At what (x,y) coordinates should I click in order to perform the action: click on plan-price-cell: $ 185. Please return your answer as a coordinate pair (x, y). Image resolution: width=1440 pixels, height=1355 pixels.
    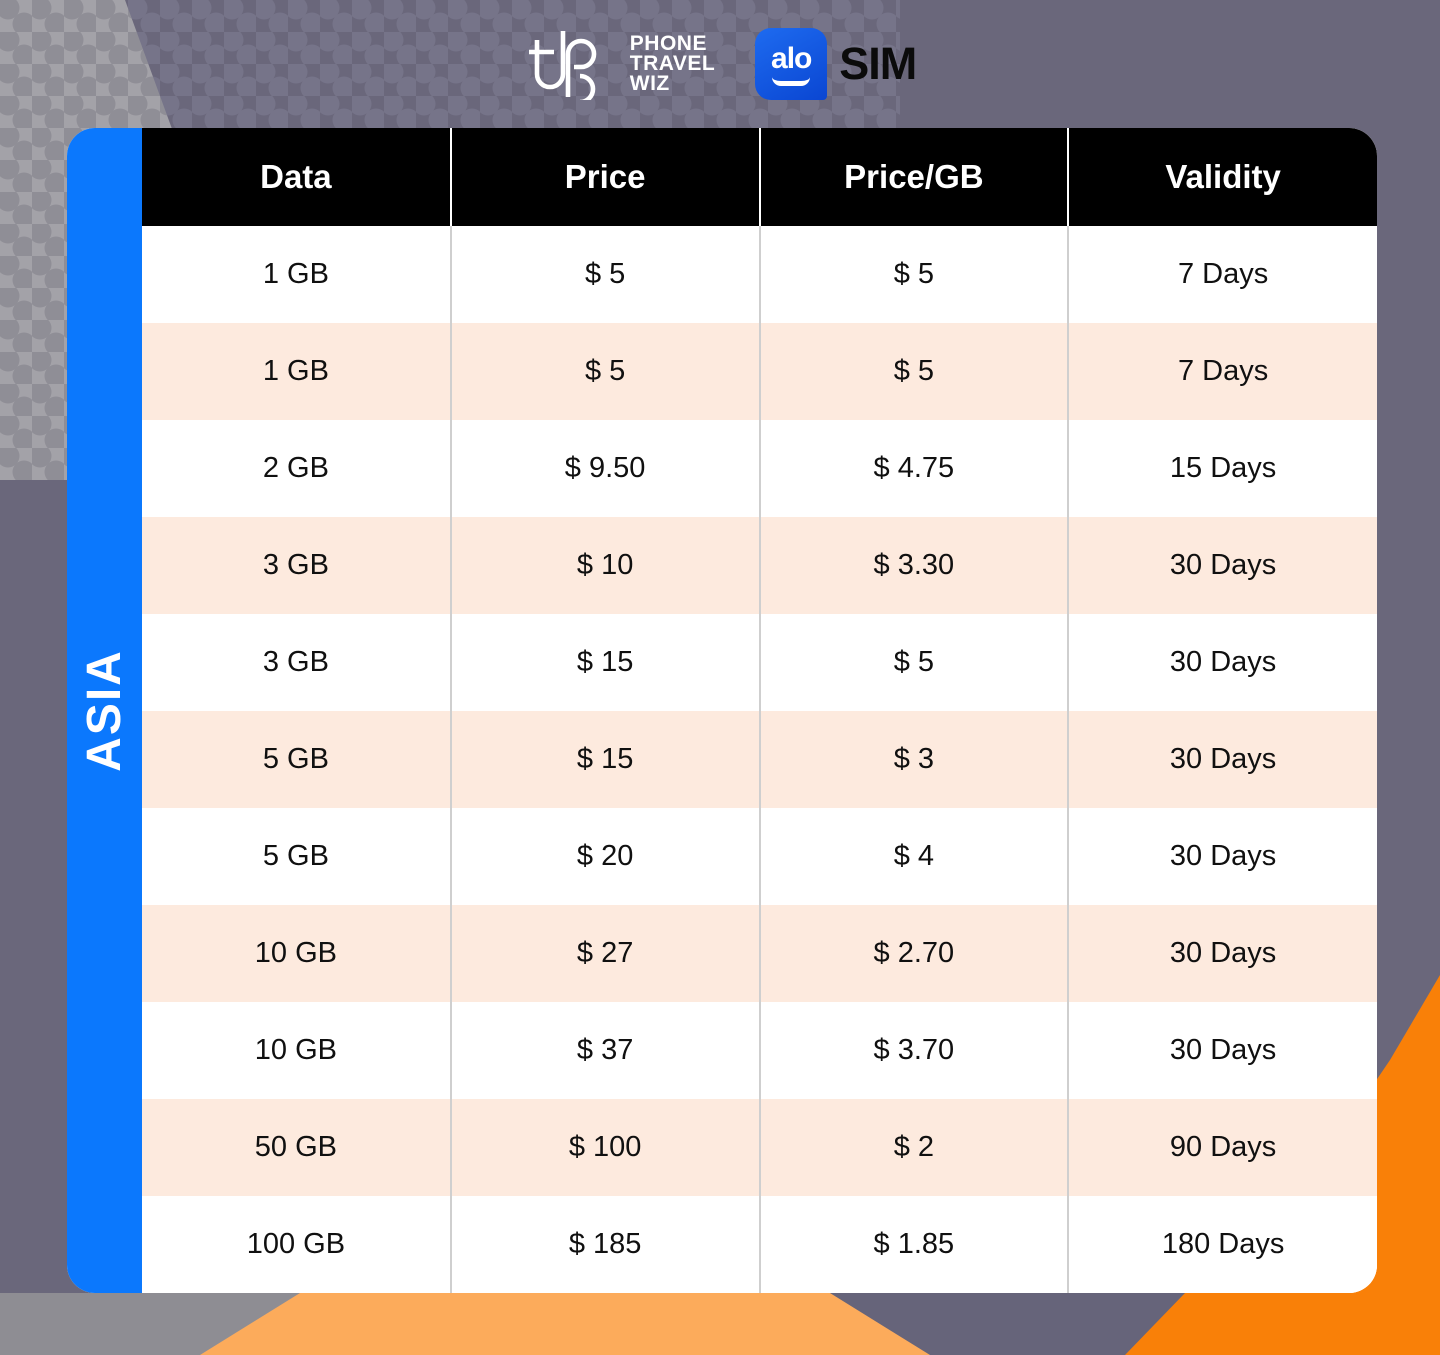
    Looking at the image, I should click on (605, 1244).